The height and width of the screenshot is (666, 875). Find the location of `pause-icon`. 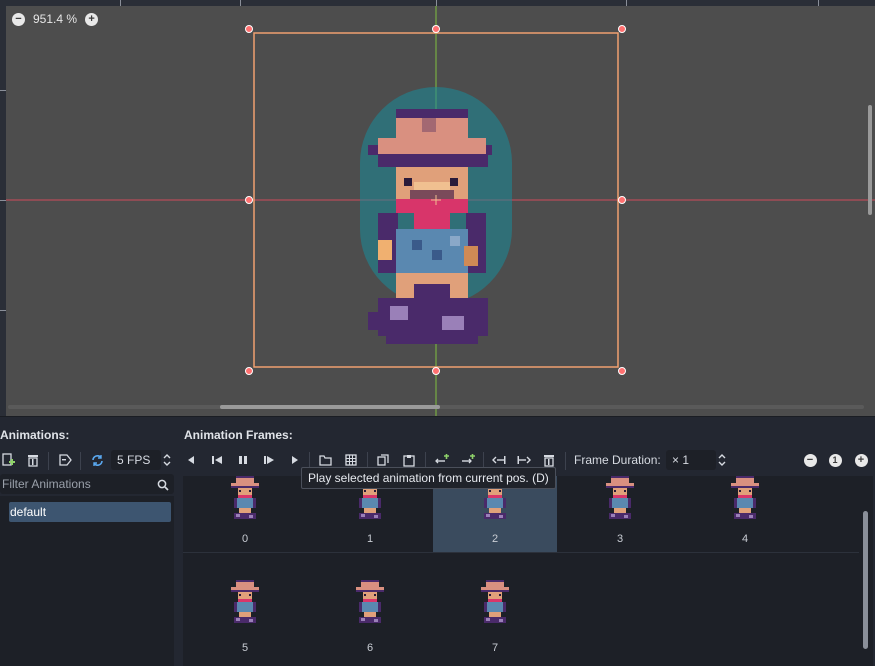

pause-icon is located at coordinates (243, 460).